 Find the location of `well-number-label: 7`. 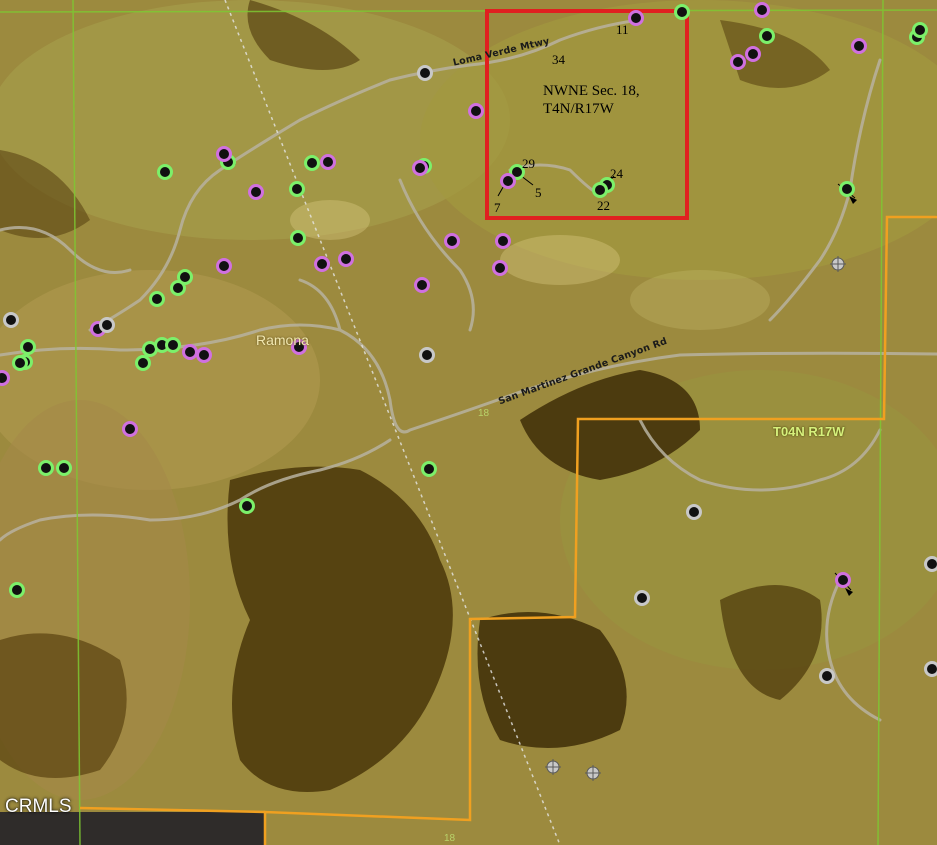

well-number-label: 7 is located at coordinates (497, 207).